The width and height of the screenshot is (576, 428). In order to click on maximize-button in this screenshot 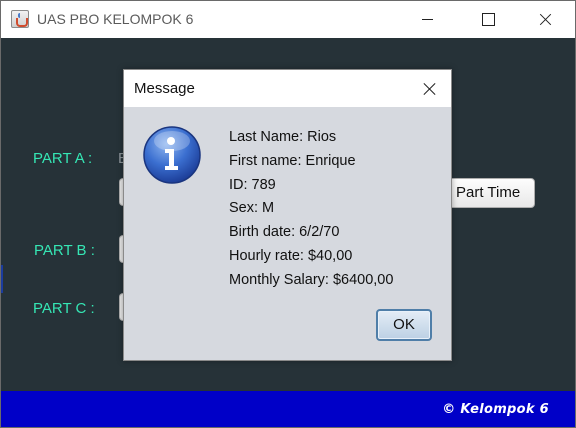, I will do `click(488, 19)`.